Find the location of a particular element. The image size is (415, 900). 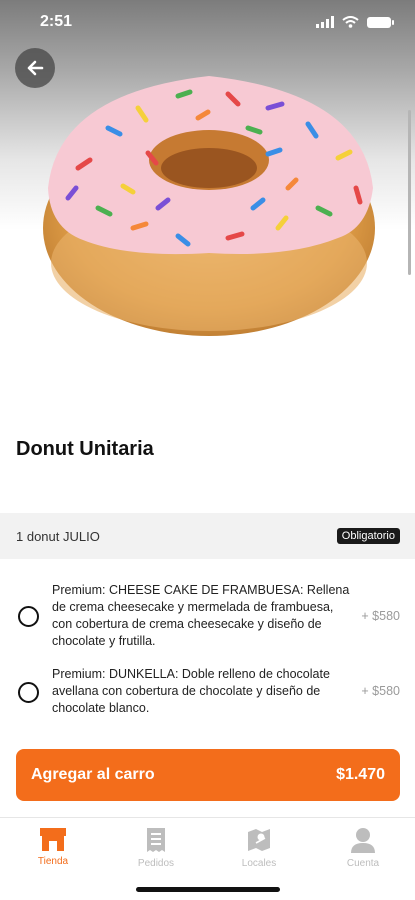

arrow-left-icon is located at coordinates (35, 68).